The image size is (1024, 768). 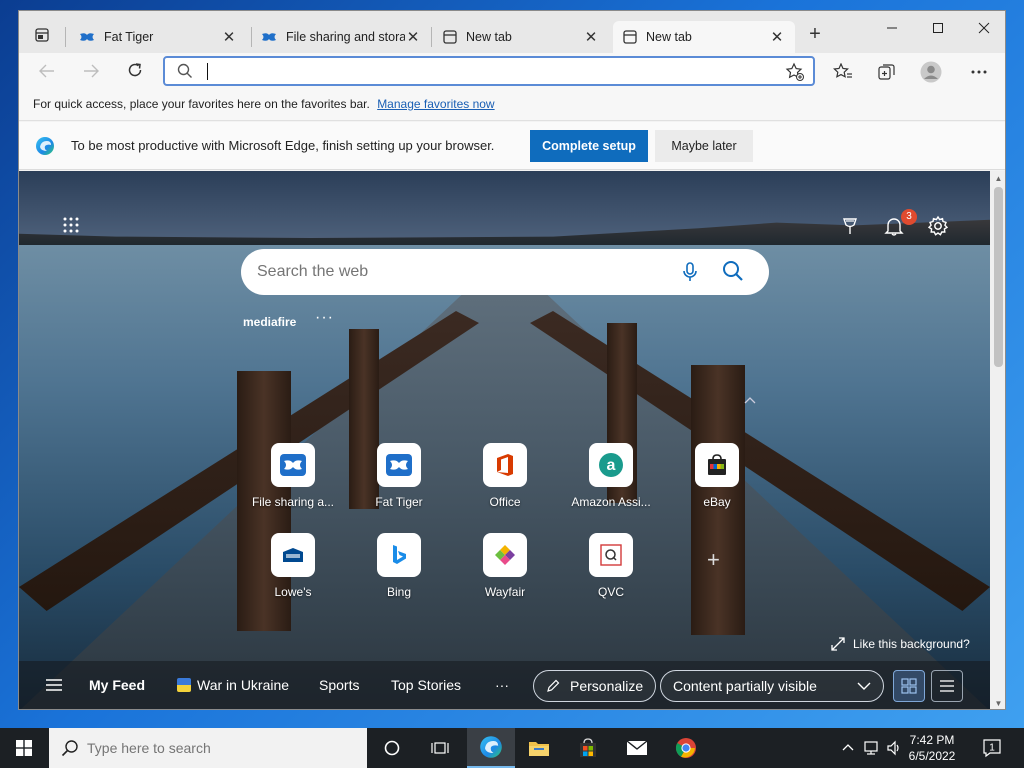 I want to click on task-view-button, so click(x=440, y=748).